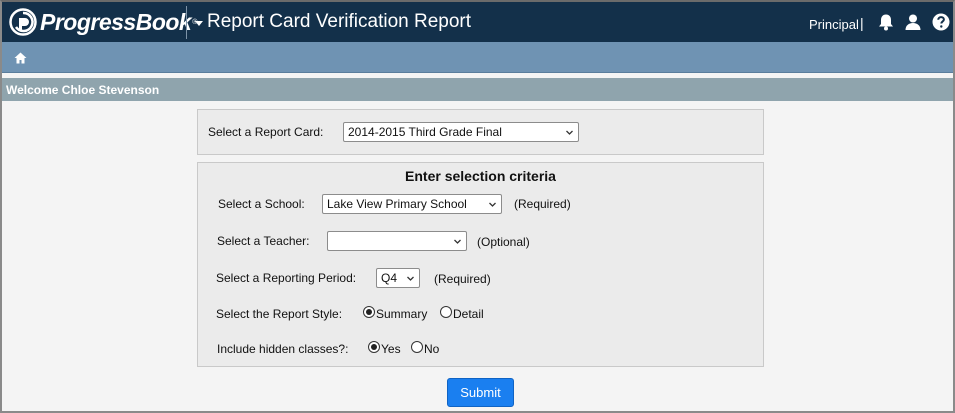 The width and height of the screenshot is (955, 413). I want to click on period-selected: Q4, so click(389, 278).